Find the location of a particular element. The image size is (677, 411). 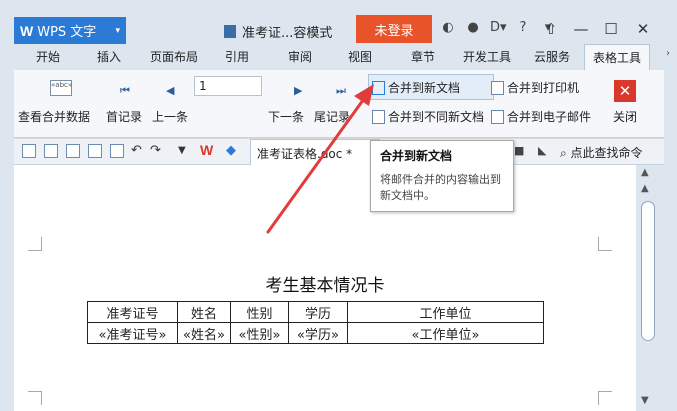

document-heading: 考生基本情况卡 is located at coordinates (325, 286).